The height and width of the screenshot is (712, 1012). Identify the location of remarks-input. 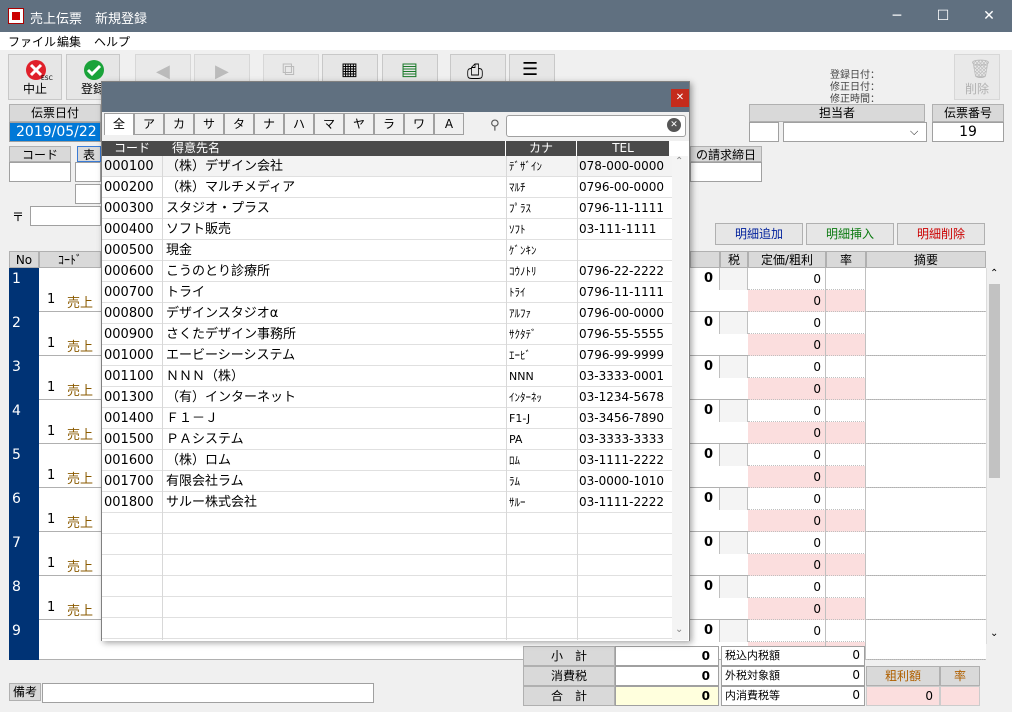
(208, 693).